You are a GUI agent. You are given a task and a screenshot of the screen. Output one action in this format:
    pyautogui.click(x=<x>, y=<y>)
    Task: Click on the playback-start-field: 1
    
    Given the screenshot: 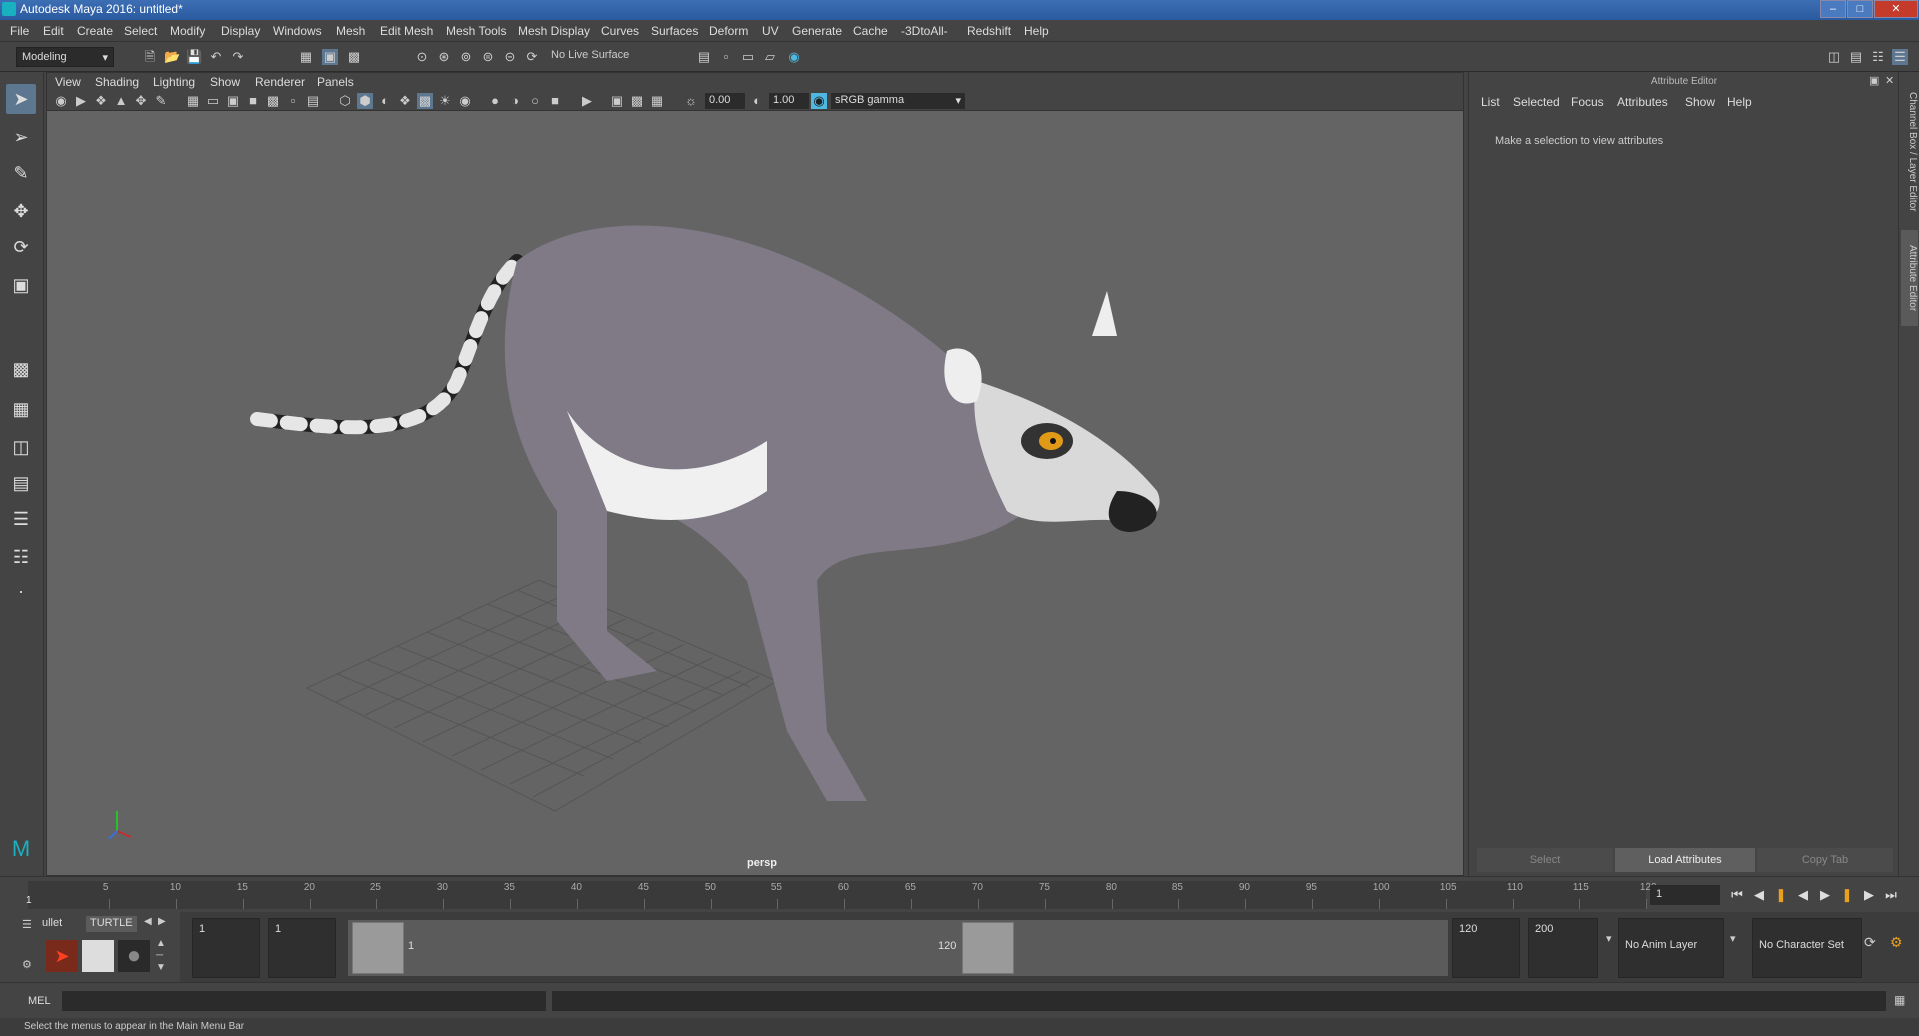 What is the action you would take?
    pyautogui.click(x=302, y=948)
    